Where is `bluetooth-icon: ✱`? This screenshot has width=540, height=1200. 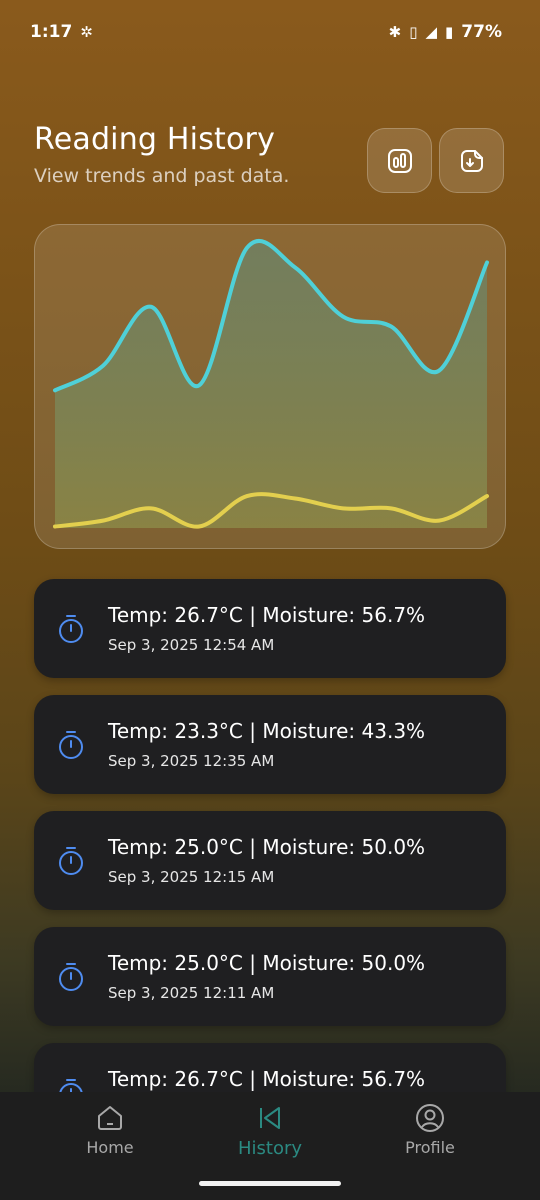 bluetooth-icon: ✱ is located at coordinates (395, 32).